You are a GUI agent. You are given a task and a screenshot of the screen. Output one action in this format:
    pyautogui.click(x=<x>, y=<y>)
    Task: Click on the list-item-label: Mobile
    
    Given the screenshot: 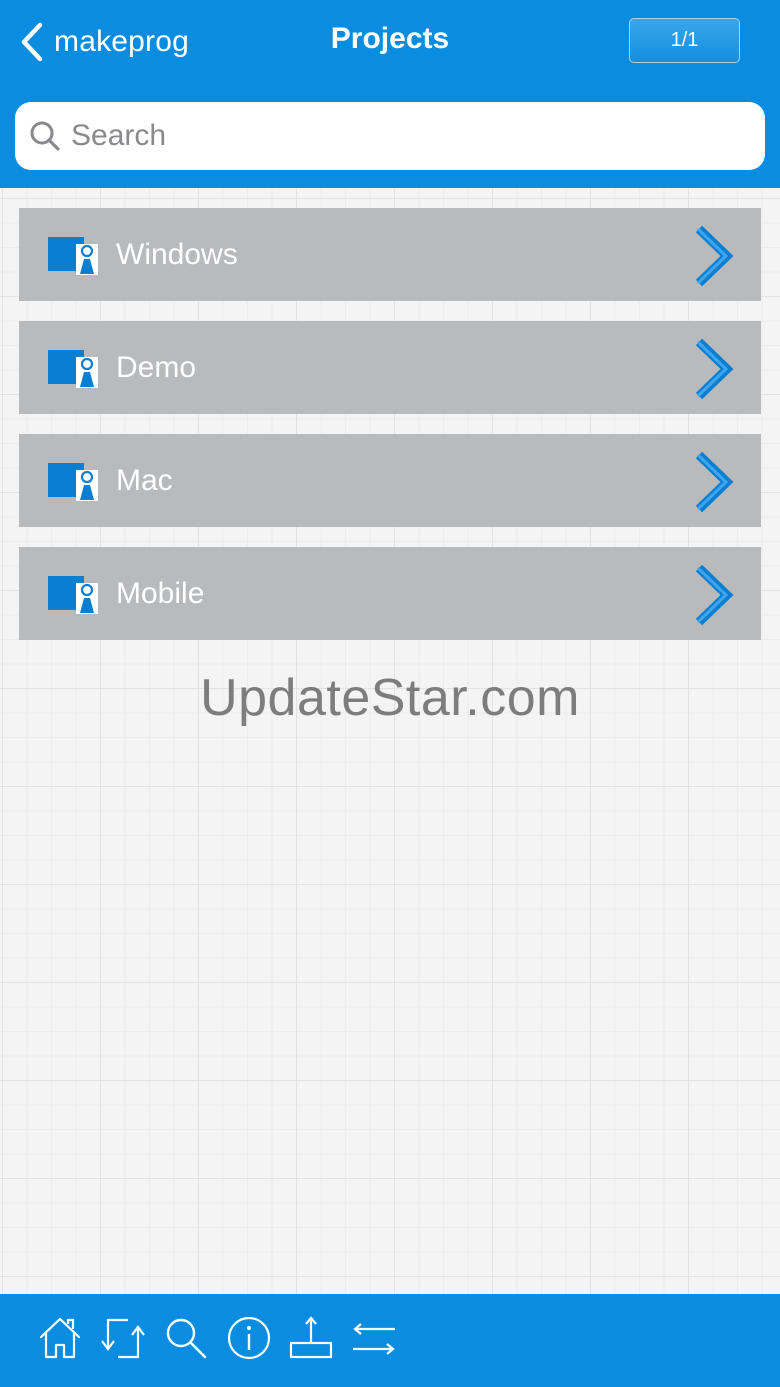 What is the action you would take?
    pyautogui.click(x=160, y=593)
    